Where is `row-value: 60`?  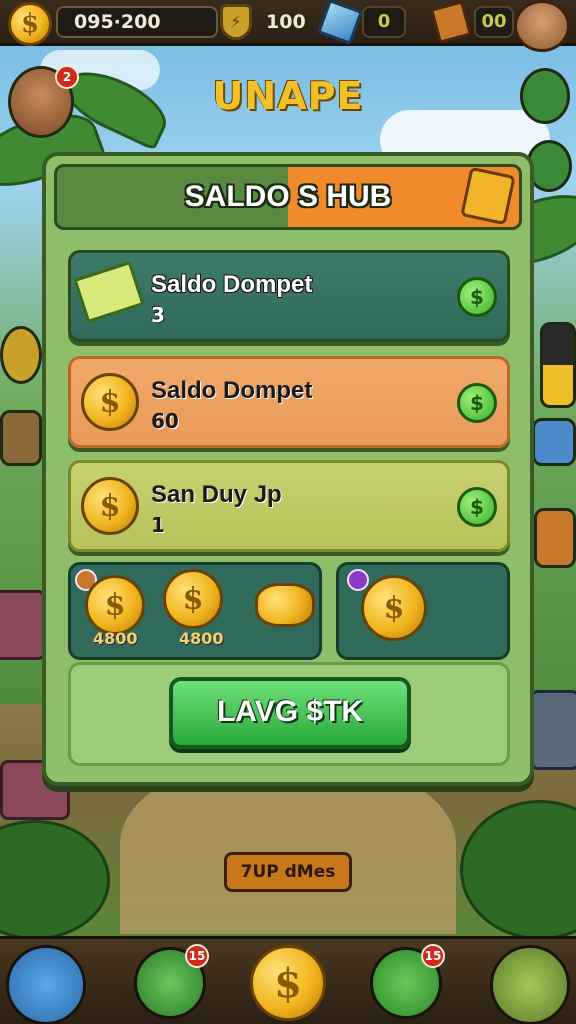
row-value: 60 is located at coordinates (165, 421).